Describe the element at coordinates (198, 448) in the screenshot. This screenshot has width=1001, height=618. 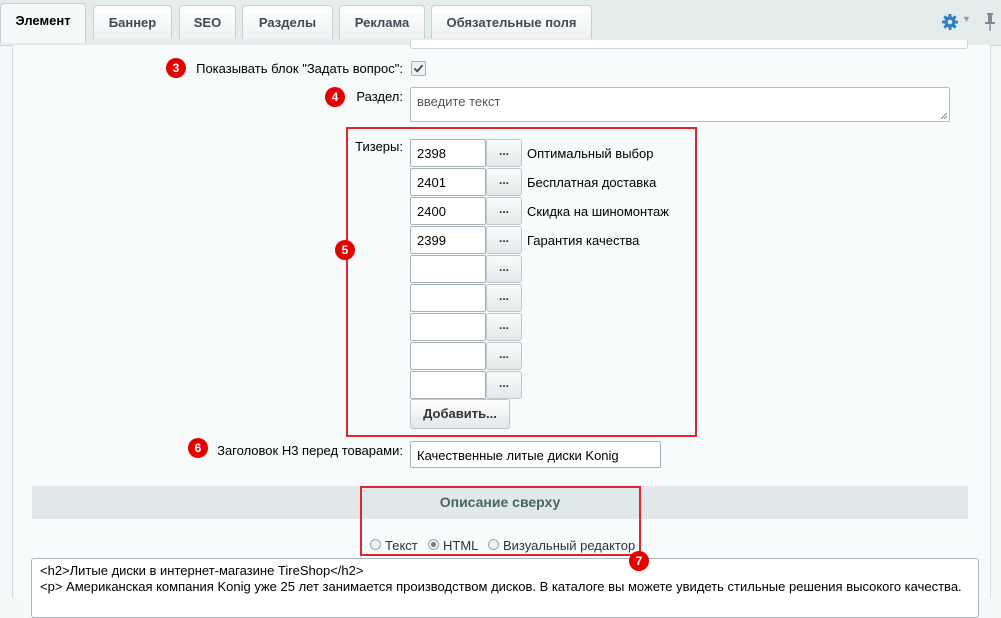
I see `annotation-badge-6: 6` at that location.